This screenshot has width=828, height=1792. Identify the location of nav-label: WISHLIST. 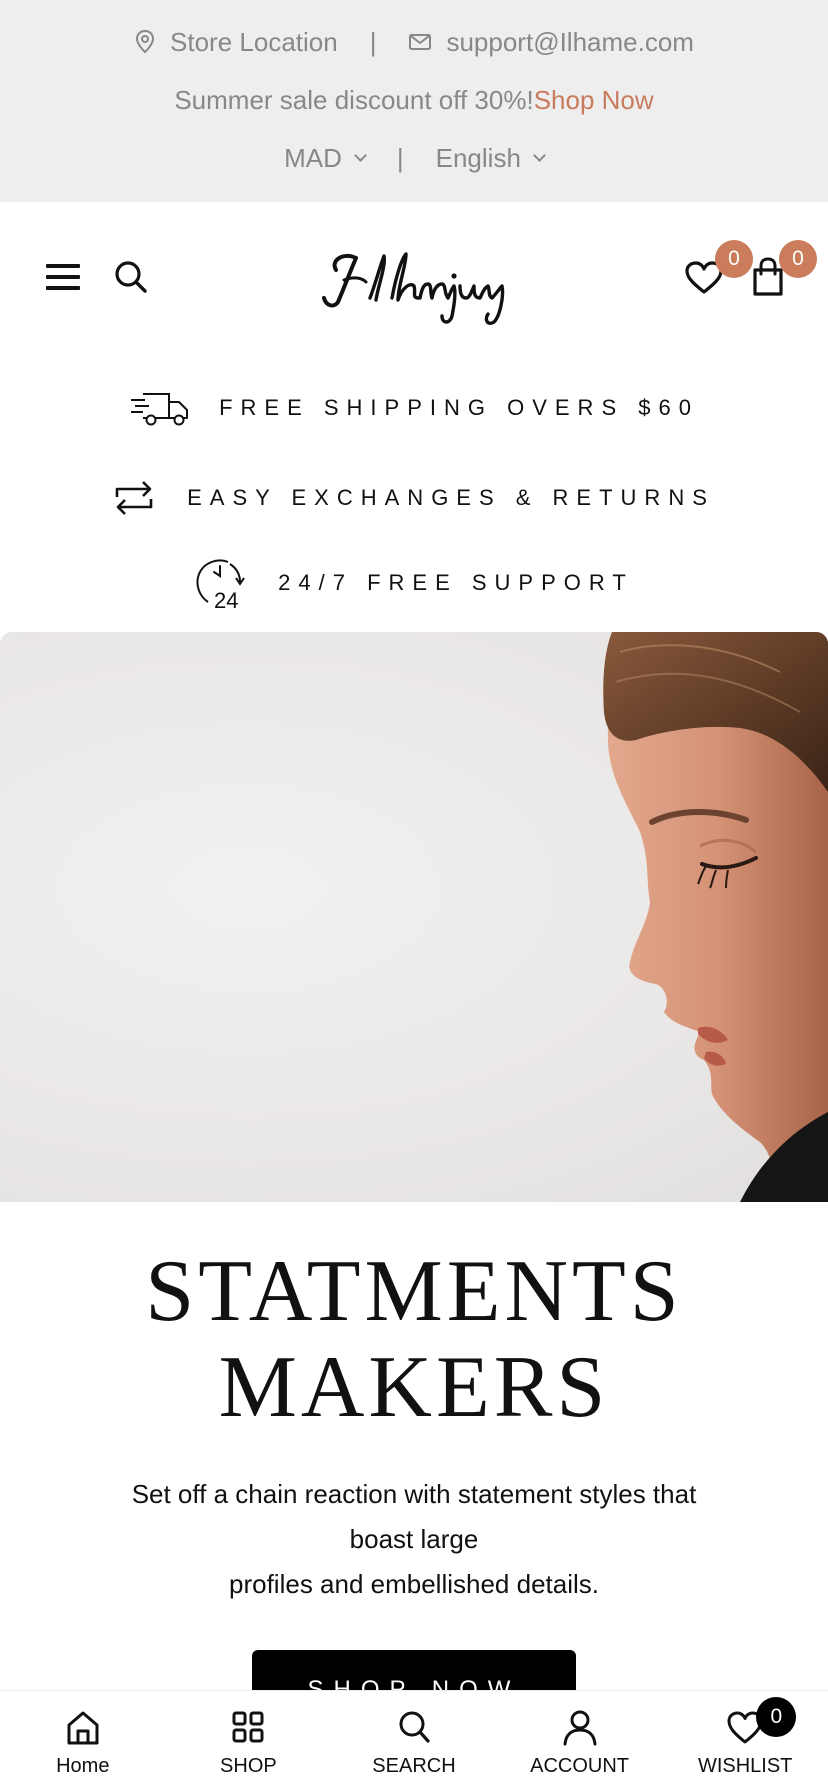
(745, 1766).